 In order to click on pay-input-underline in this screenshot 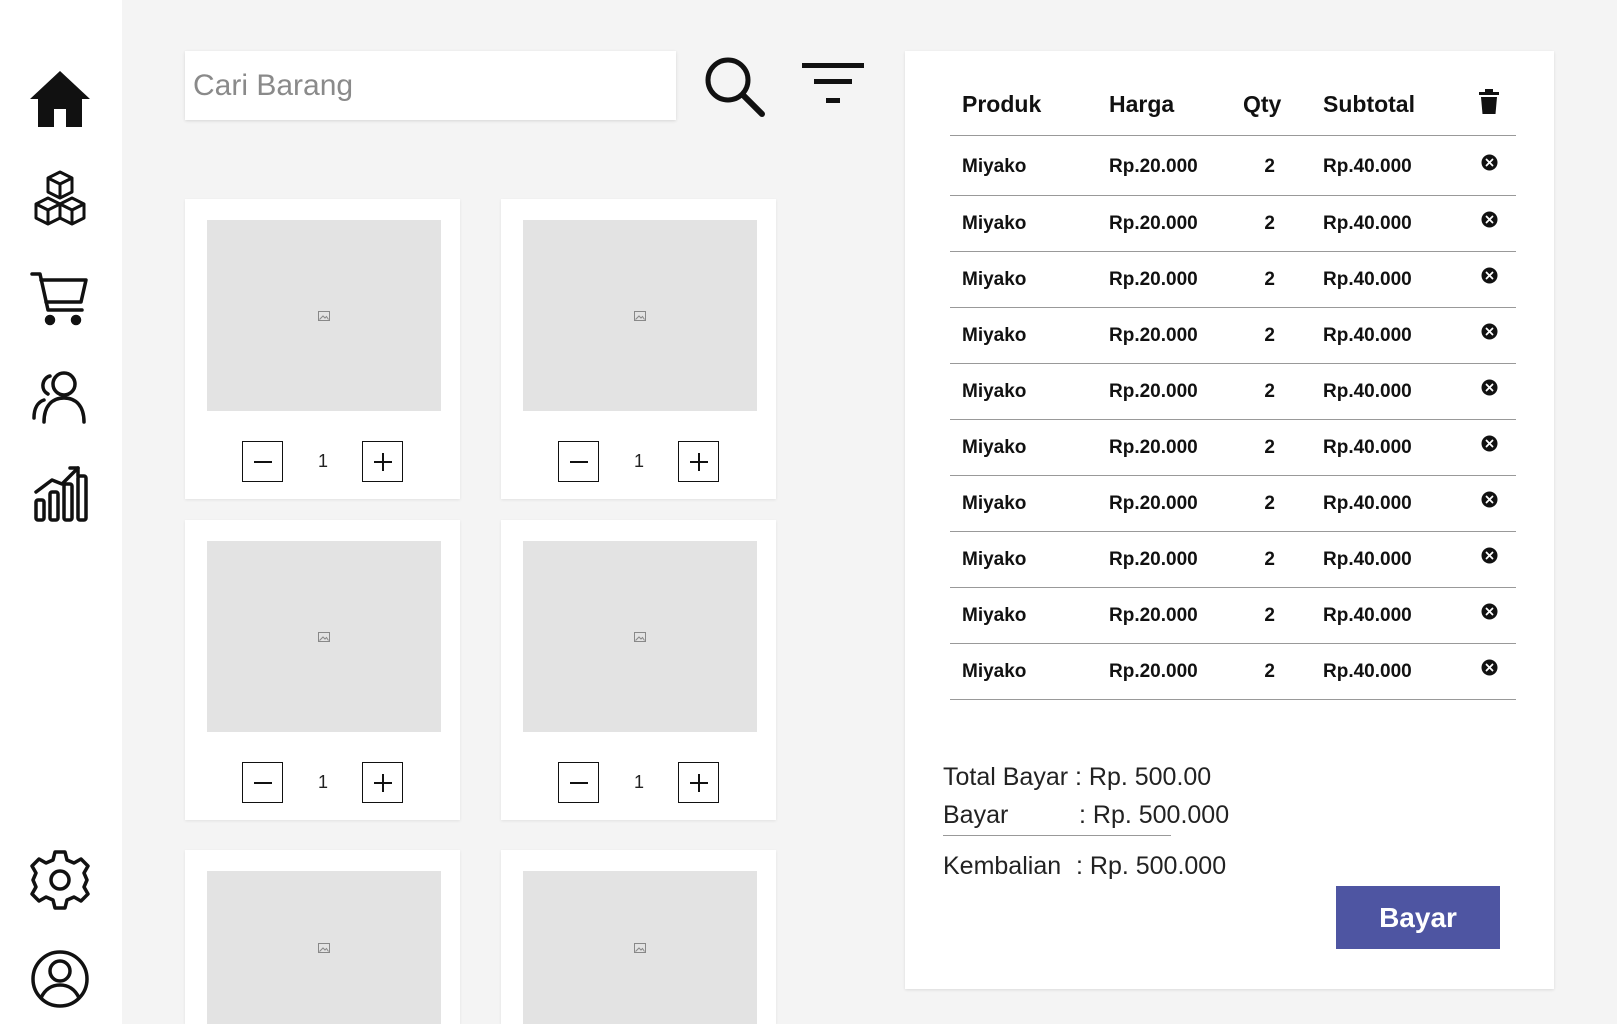, I will do `click(1057, 835)`.